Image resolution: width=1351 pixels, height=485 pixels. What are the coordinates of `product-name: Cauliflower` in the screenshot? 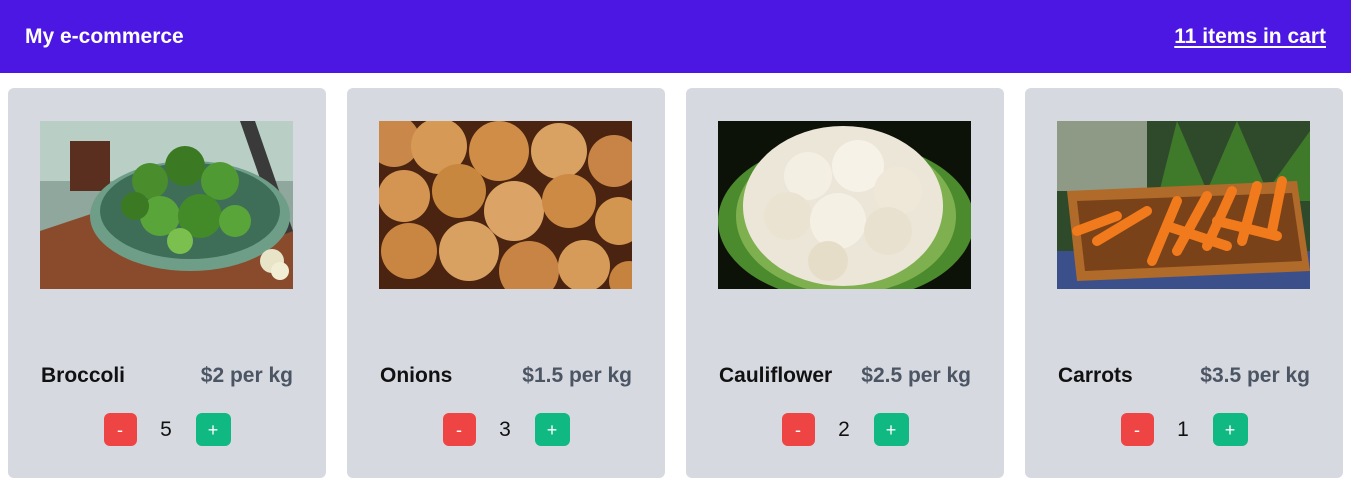 It's located at (776, 375).